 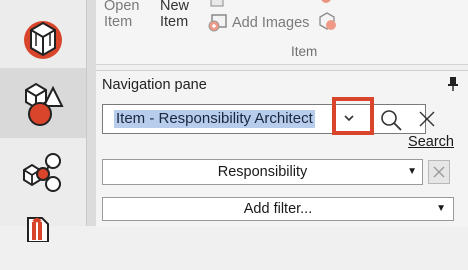 I want to click on add-images-label: Add Images, so click(x=271, y=23).